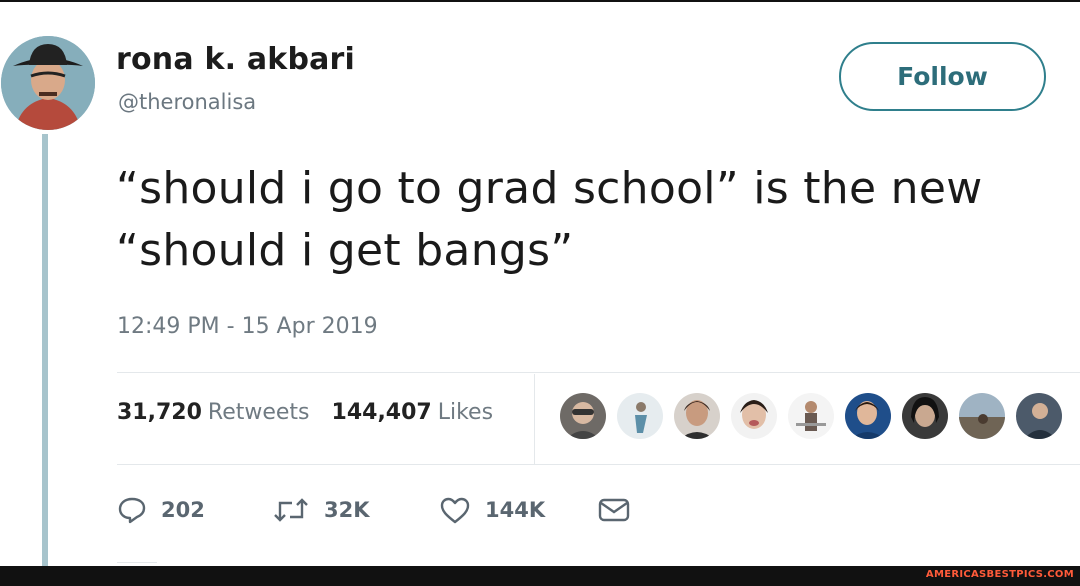 This screenshot has width=1080, height=586. What do you see at coordinates (235, 59) in the screenshot?
I see `author-name: rona k. akbari` at bounding box center [235, 59].